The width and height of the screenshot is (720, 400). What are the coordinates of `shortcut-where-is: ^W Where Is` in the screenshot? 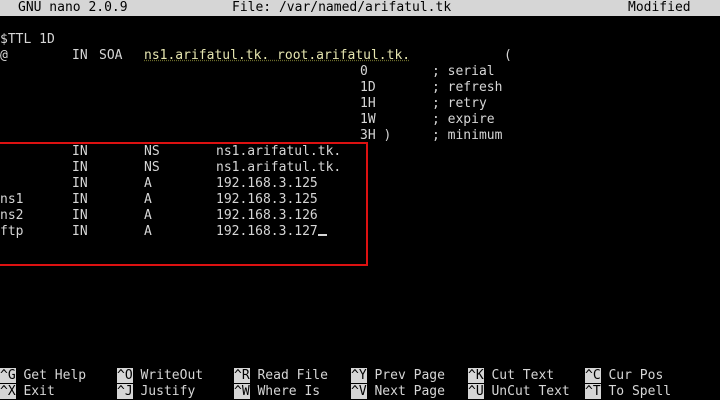 It's located at (277, 392).